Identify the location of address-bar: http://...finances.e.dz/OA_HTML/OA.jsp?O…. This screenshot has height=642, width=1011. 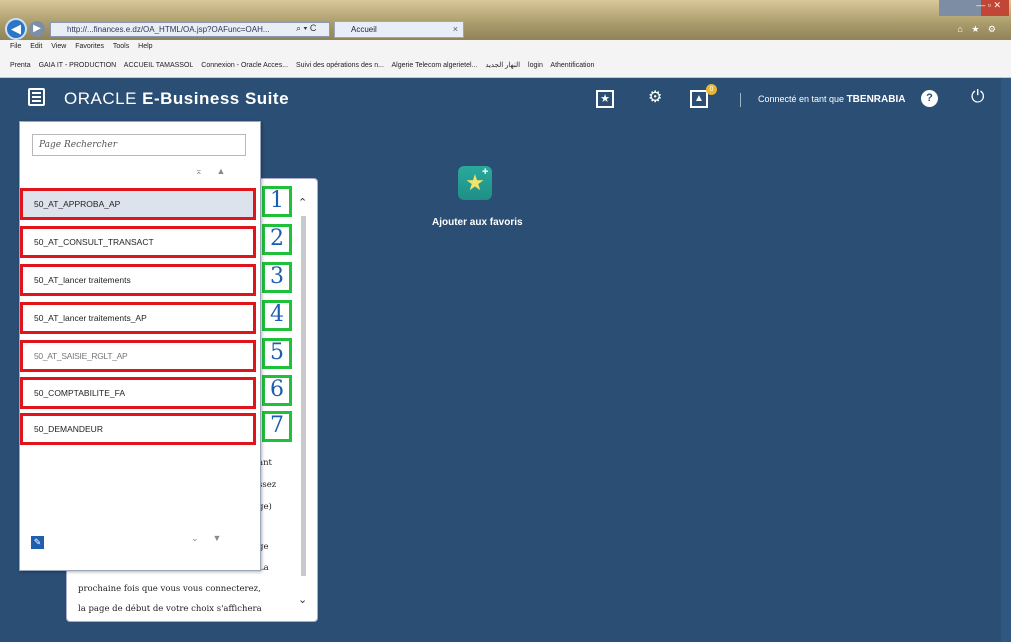
(190, 29).